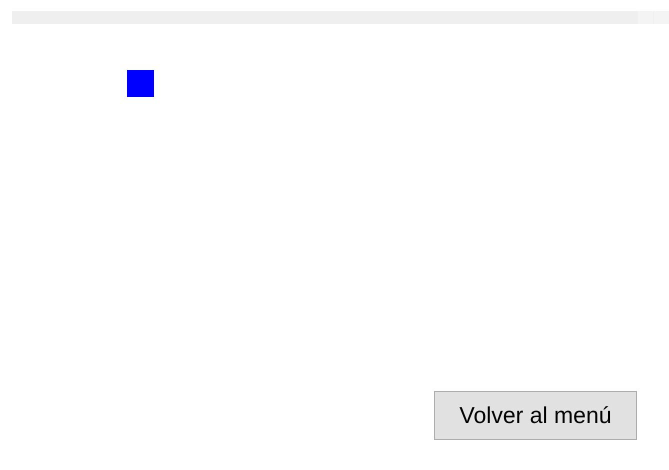 The height and width of the screenshot is (470, 669). Describe the element at coordinates (535, 415) in the screenshot. I see `back-to-menu-button: Volver al menú` at that location.